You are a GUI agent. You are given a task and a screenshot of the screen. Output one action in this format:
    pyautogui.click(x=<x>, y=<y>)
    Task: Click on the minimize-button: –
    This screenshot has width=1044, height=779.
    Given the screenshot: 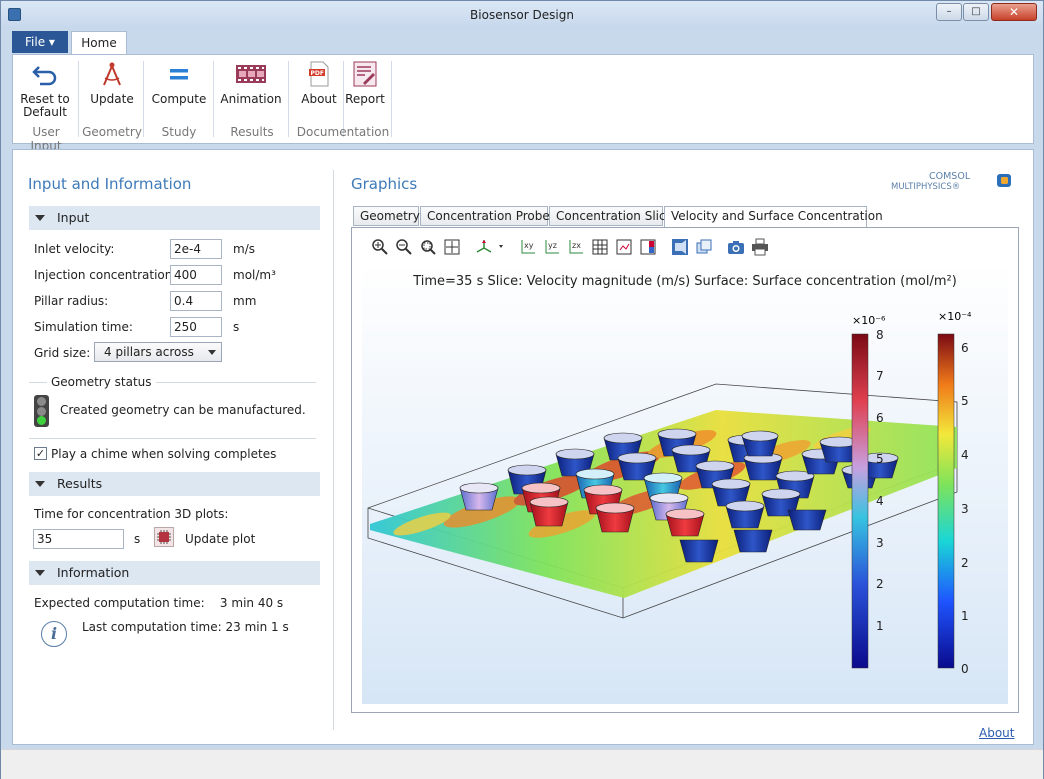 What is the action you would take?
    pyautogui.click(x=949, y=12)
    